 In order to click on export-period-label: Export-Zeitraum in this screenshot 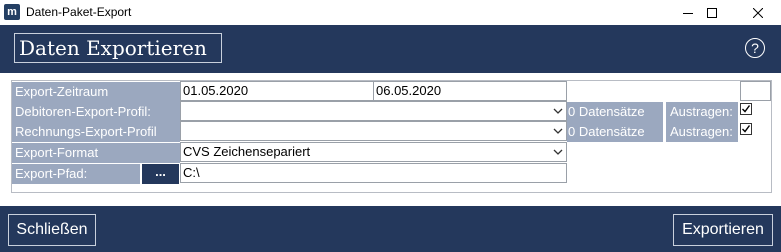, I will do `click(96, 92)`.